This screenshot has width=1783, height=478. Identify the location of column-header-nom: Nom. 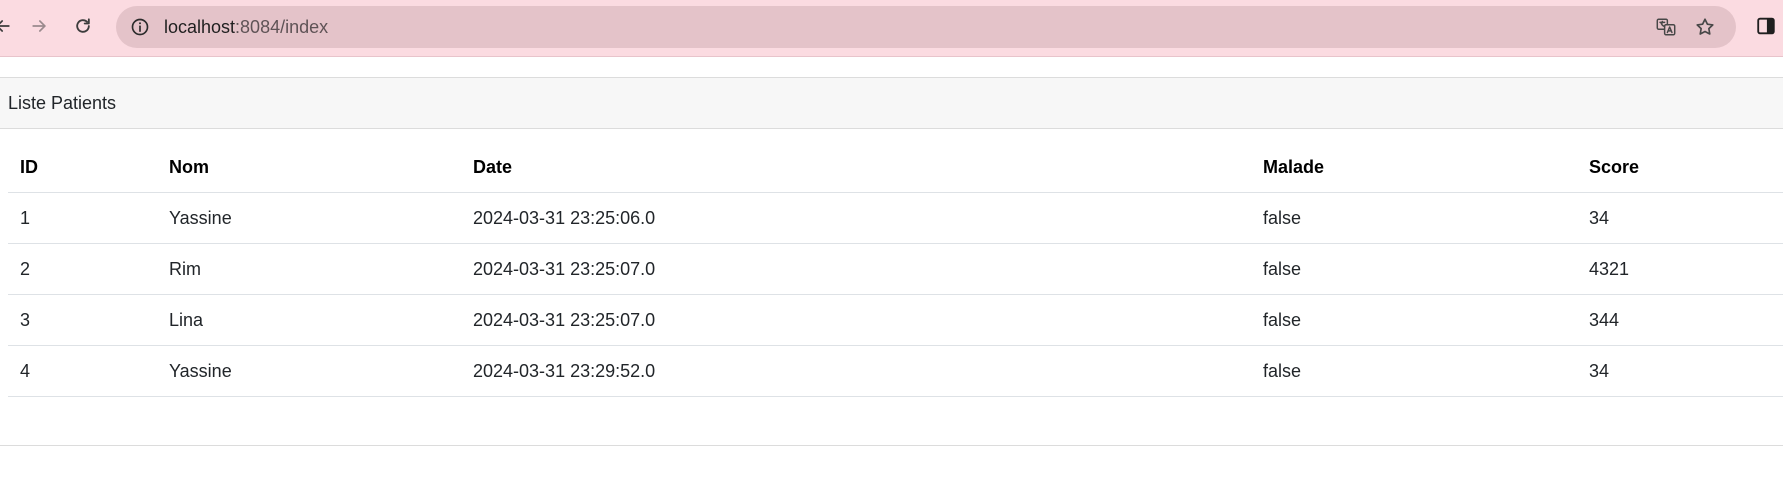
(309, 168).